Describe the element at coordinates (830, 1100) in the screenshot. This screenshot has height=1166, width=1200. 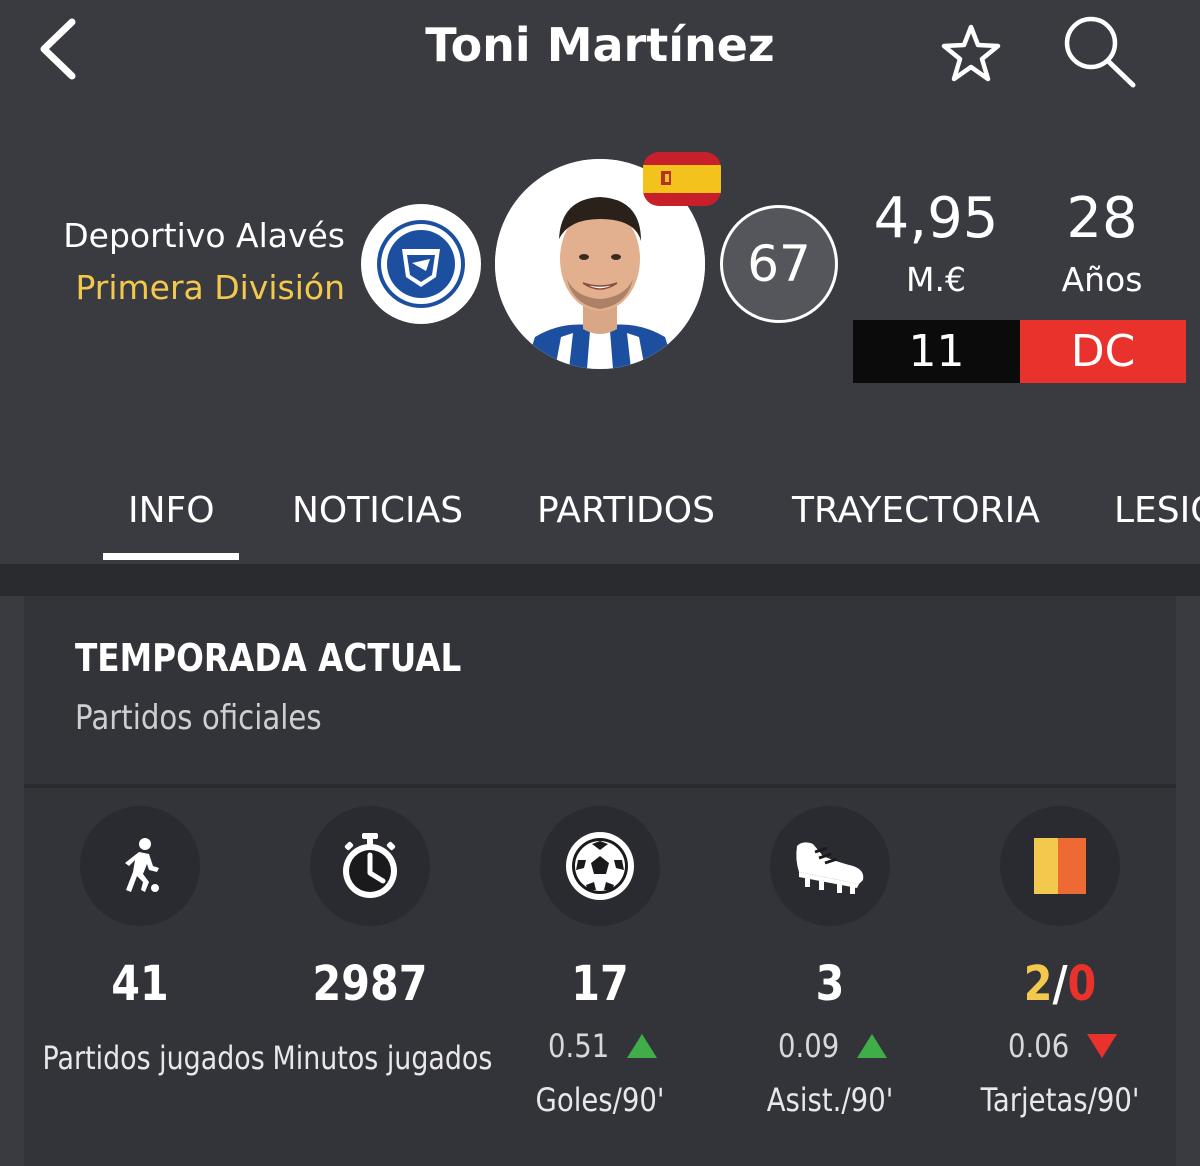
I see `assists-label: Asist./90'` at that location.